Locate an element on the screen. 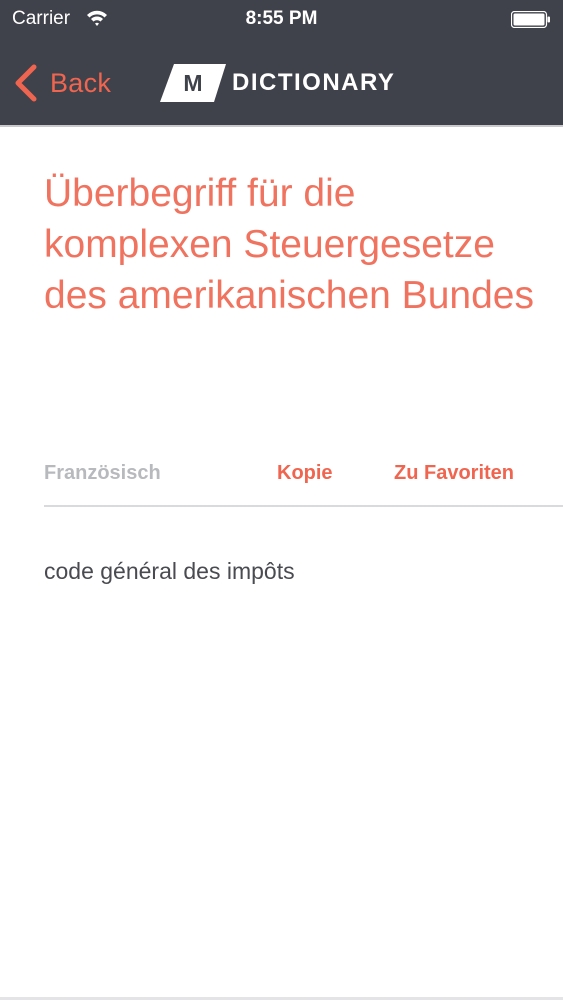  navigation-bar: Back M DICTIONARY is located at coordinates (281, 82).